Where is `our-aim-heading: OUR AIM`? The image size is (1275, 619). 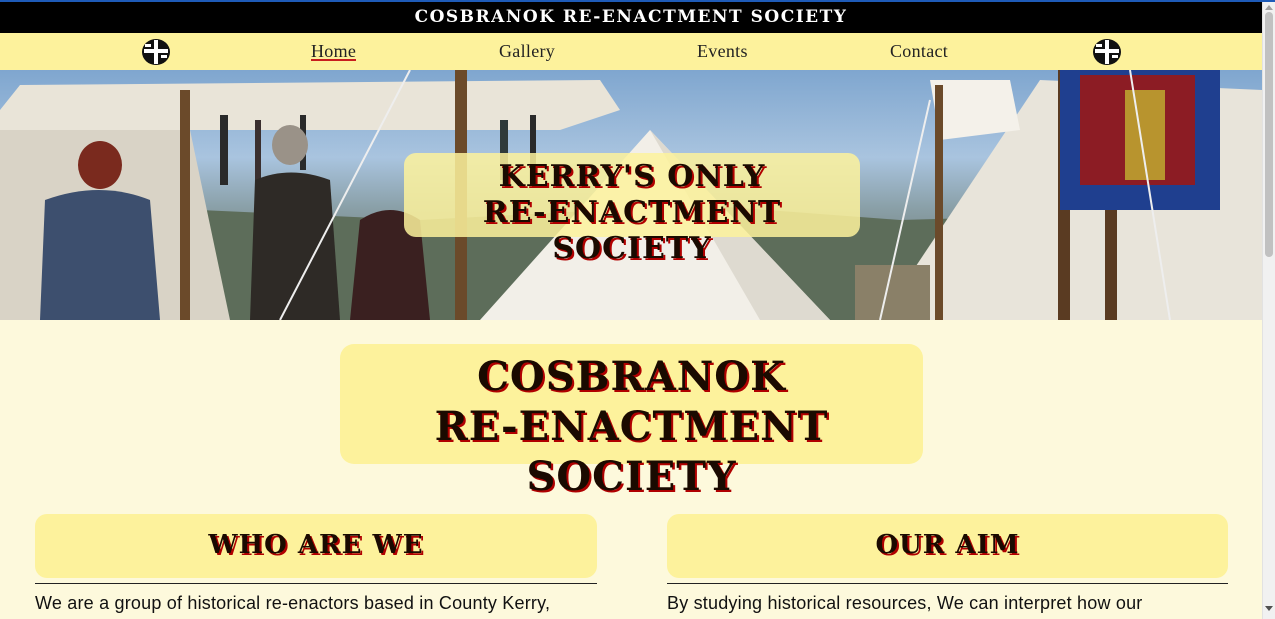 our-aim-heading: OUR AIM is located at coordinates (947, 546).